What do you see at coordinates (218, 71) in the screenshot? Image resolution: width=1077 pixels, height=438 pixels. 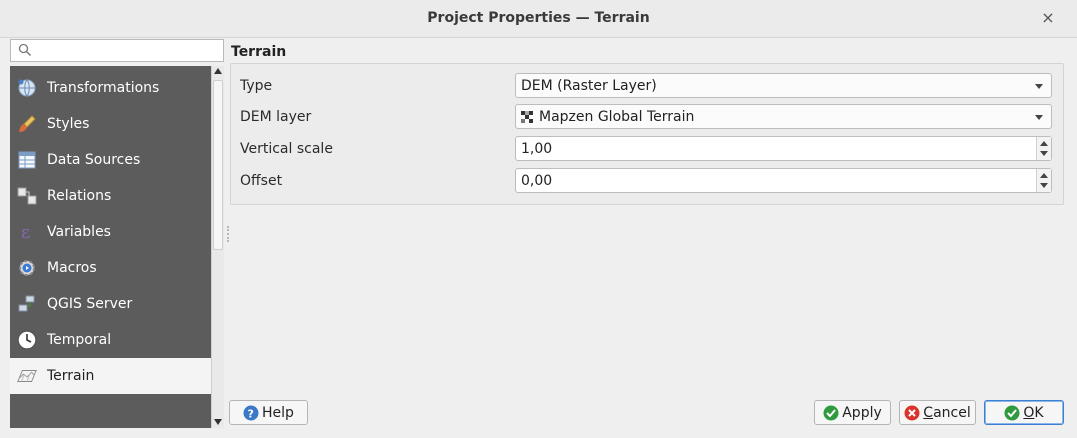 I see `scroll-up-arrow-icon` at bounding box center [218, 71].